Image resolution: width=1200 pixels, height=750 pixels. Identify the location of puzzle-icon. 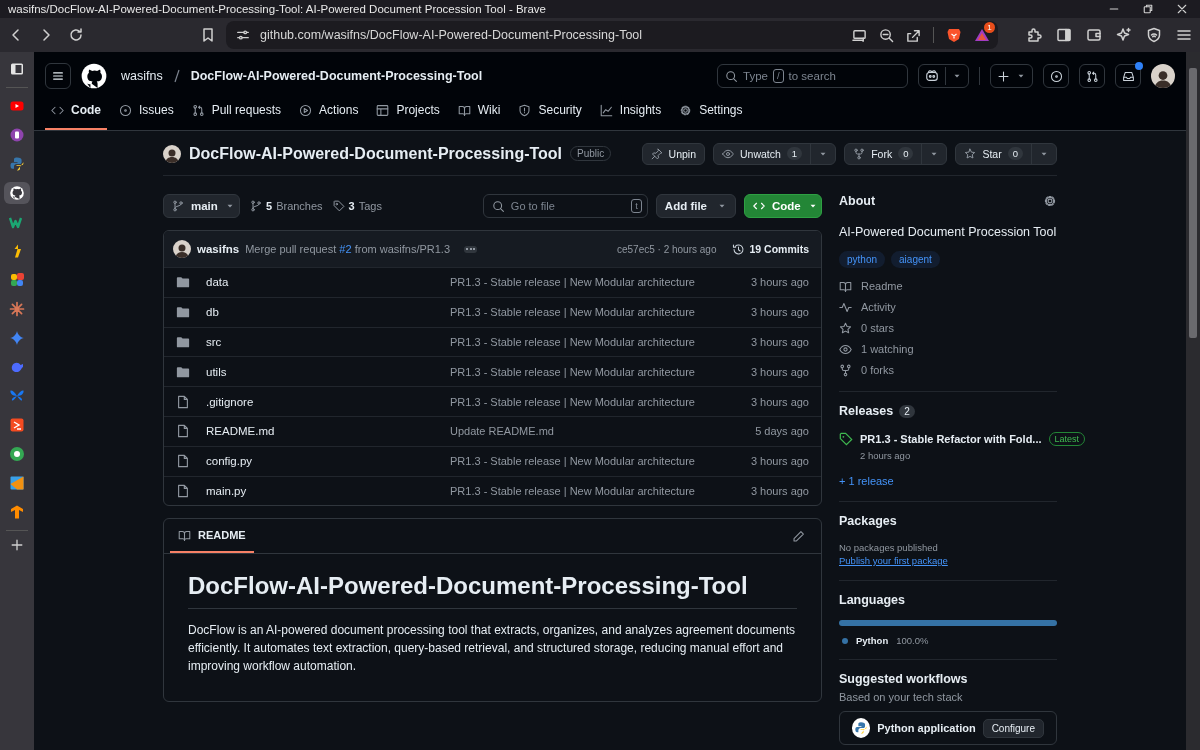
(1034, 35).